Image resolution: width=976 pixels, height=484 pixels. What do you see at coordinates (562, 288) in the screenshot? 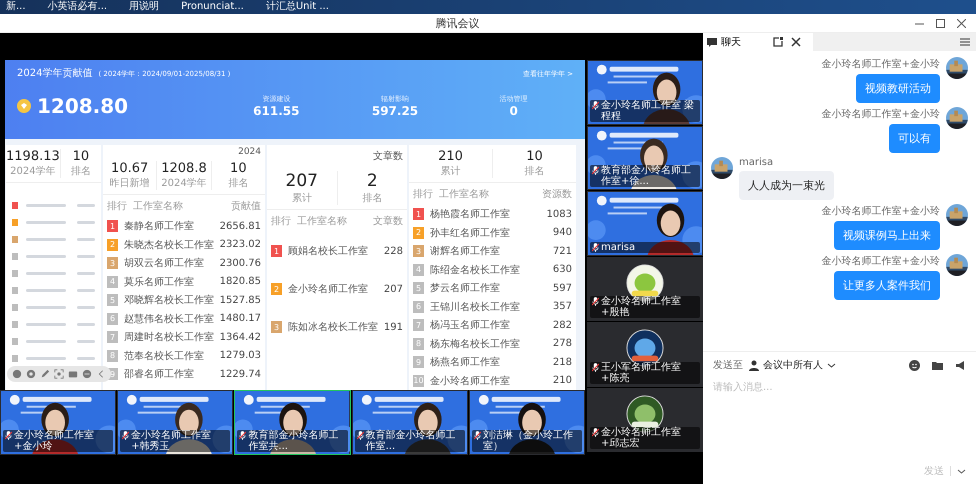
I see `score-value: 597` at bounding box center [562, 288].